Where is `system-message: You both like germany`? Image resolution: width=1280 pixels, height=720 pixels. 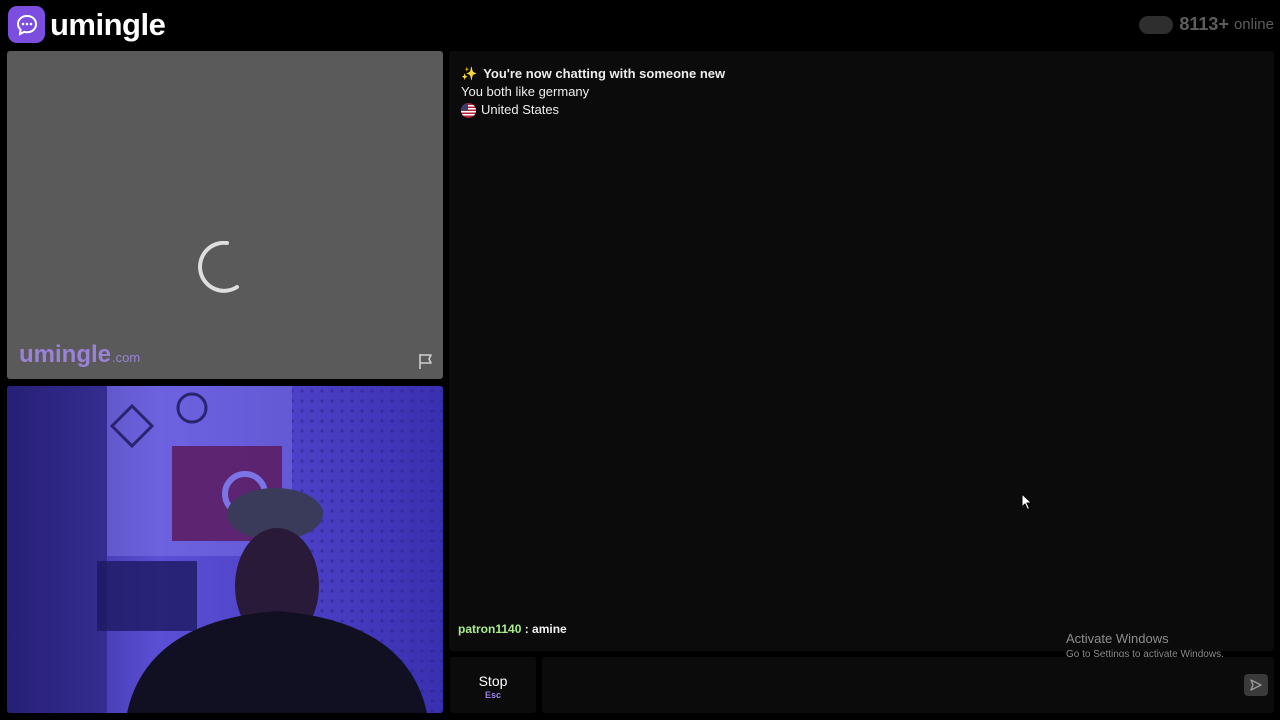 system-message: You both like germany is located at coordinates (525, 92).